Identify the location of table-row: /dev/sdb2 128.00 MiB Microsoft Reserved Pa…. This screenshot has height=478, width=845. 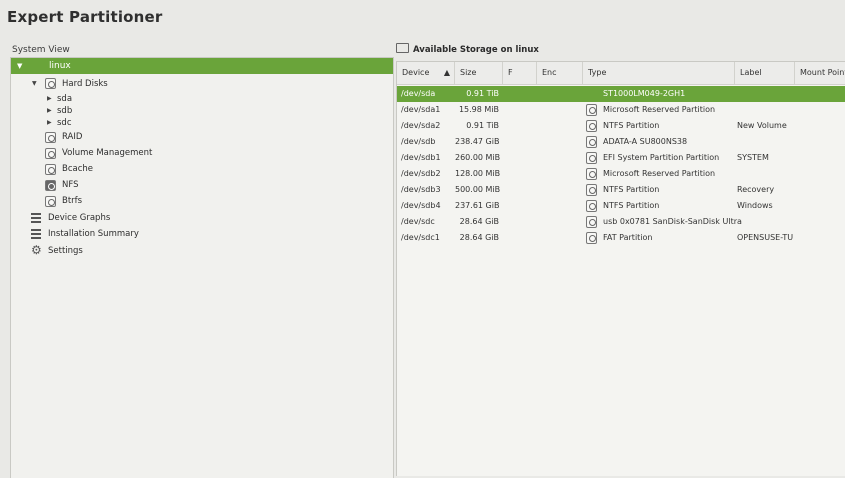
(621, 174).